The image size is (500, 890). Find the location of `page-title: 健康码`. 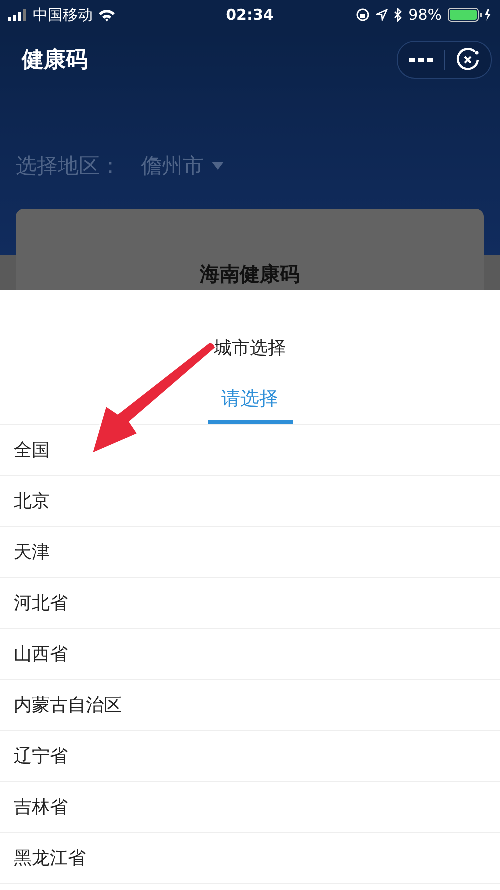

page-title: 健康码 is located at coordinates (55, 61).